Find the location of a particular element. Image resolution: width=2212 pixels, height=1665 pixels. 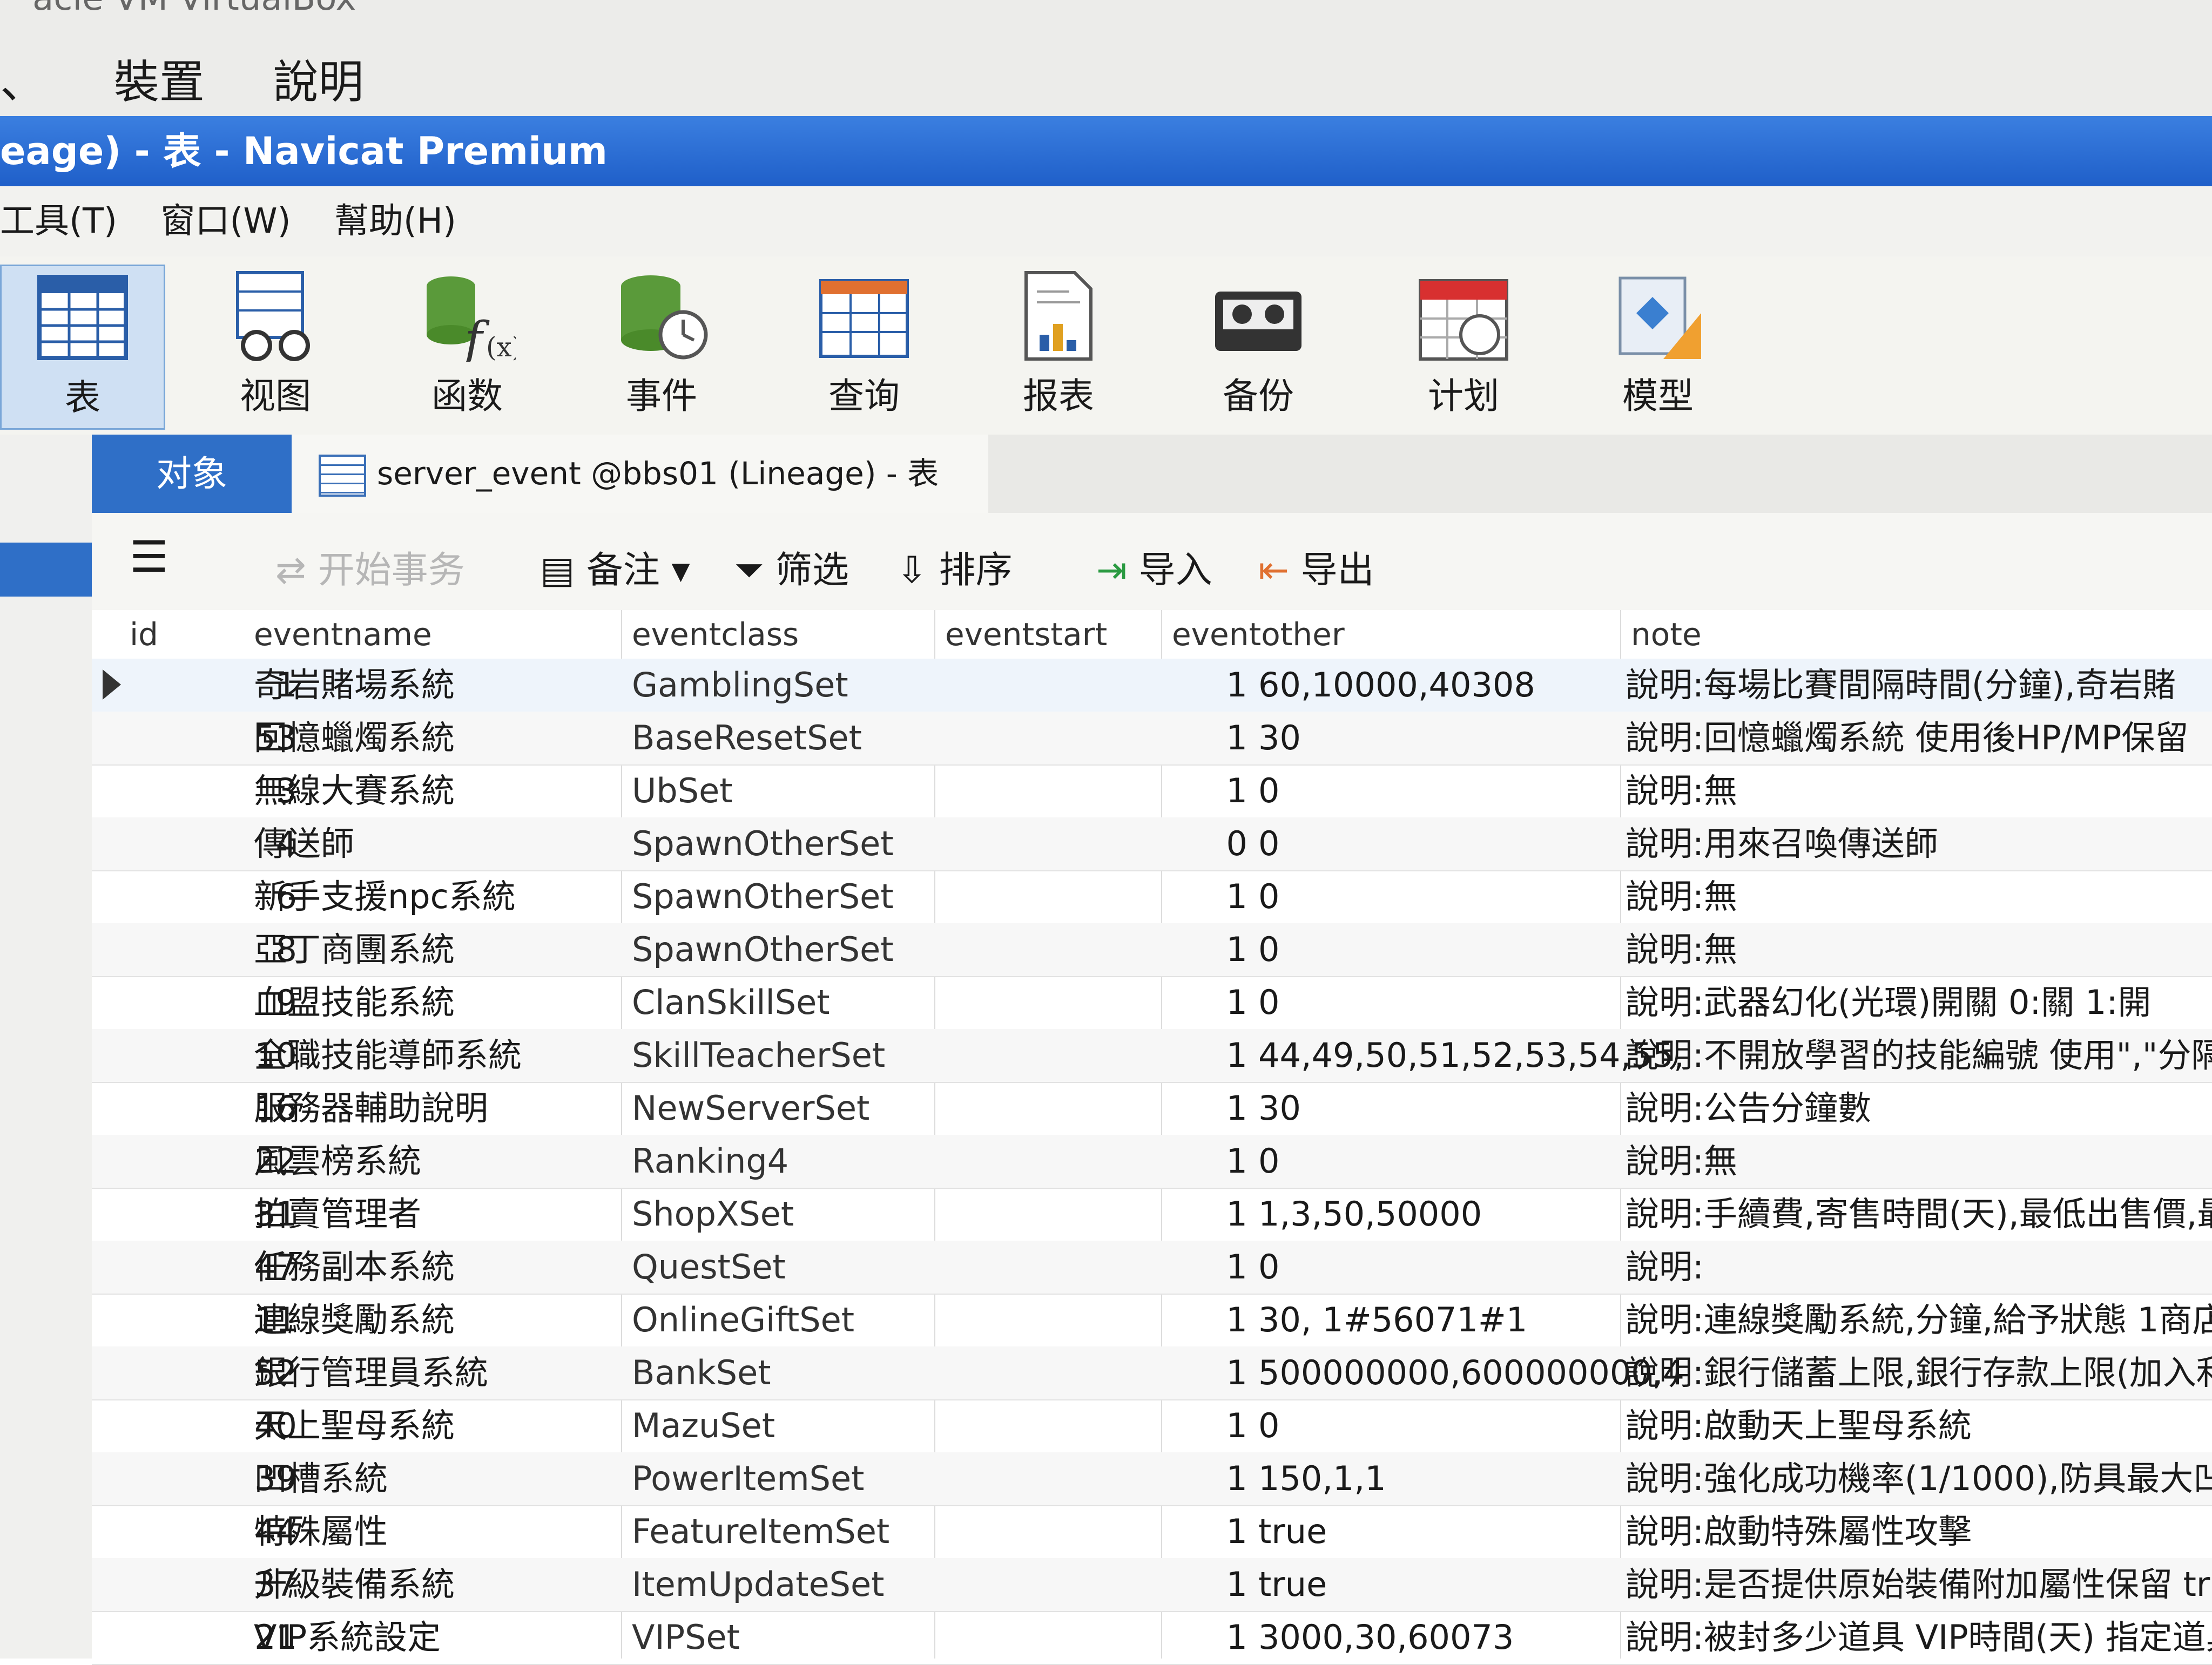

cell-eventother: 150,1,1 is located at coordinates (1471, 1478).